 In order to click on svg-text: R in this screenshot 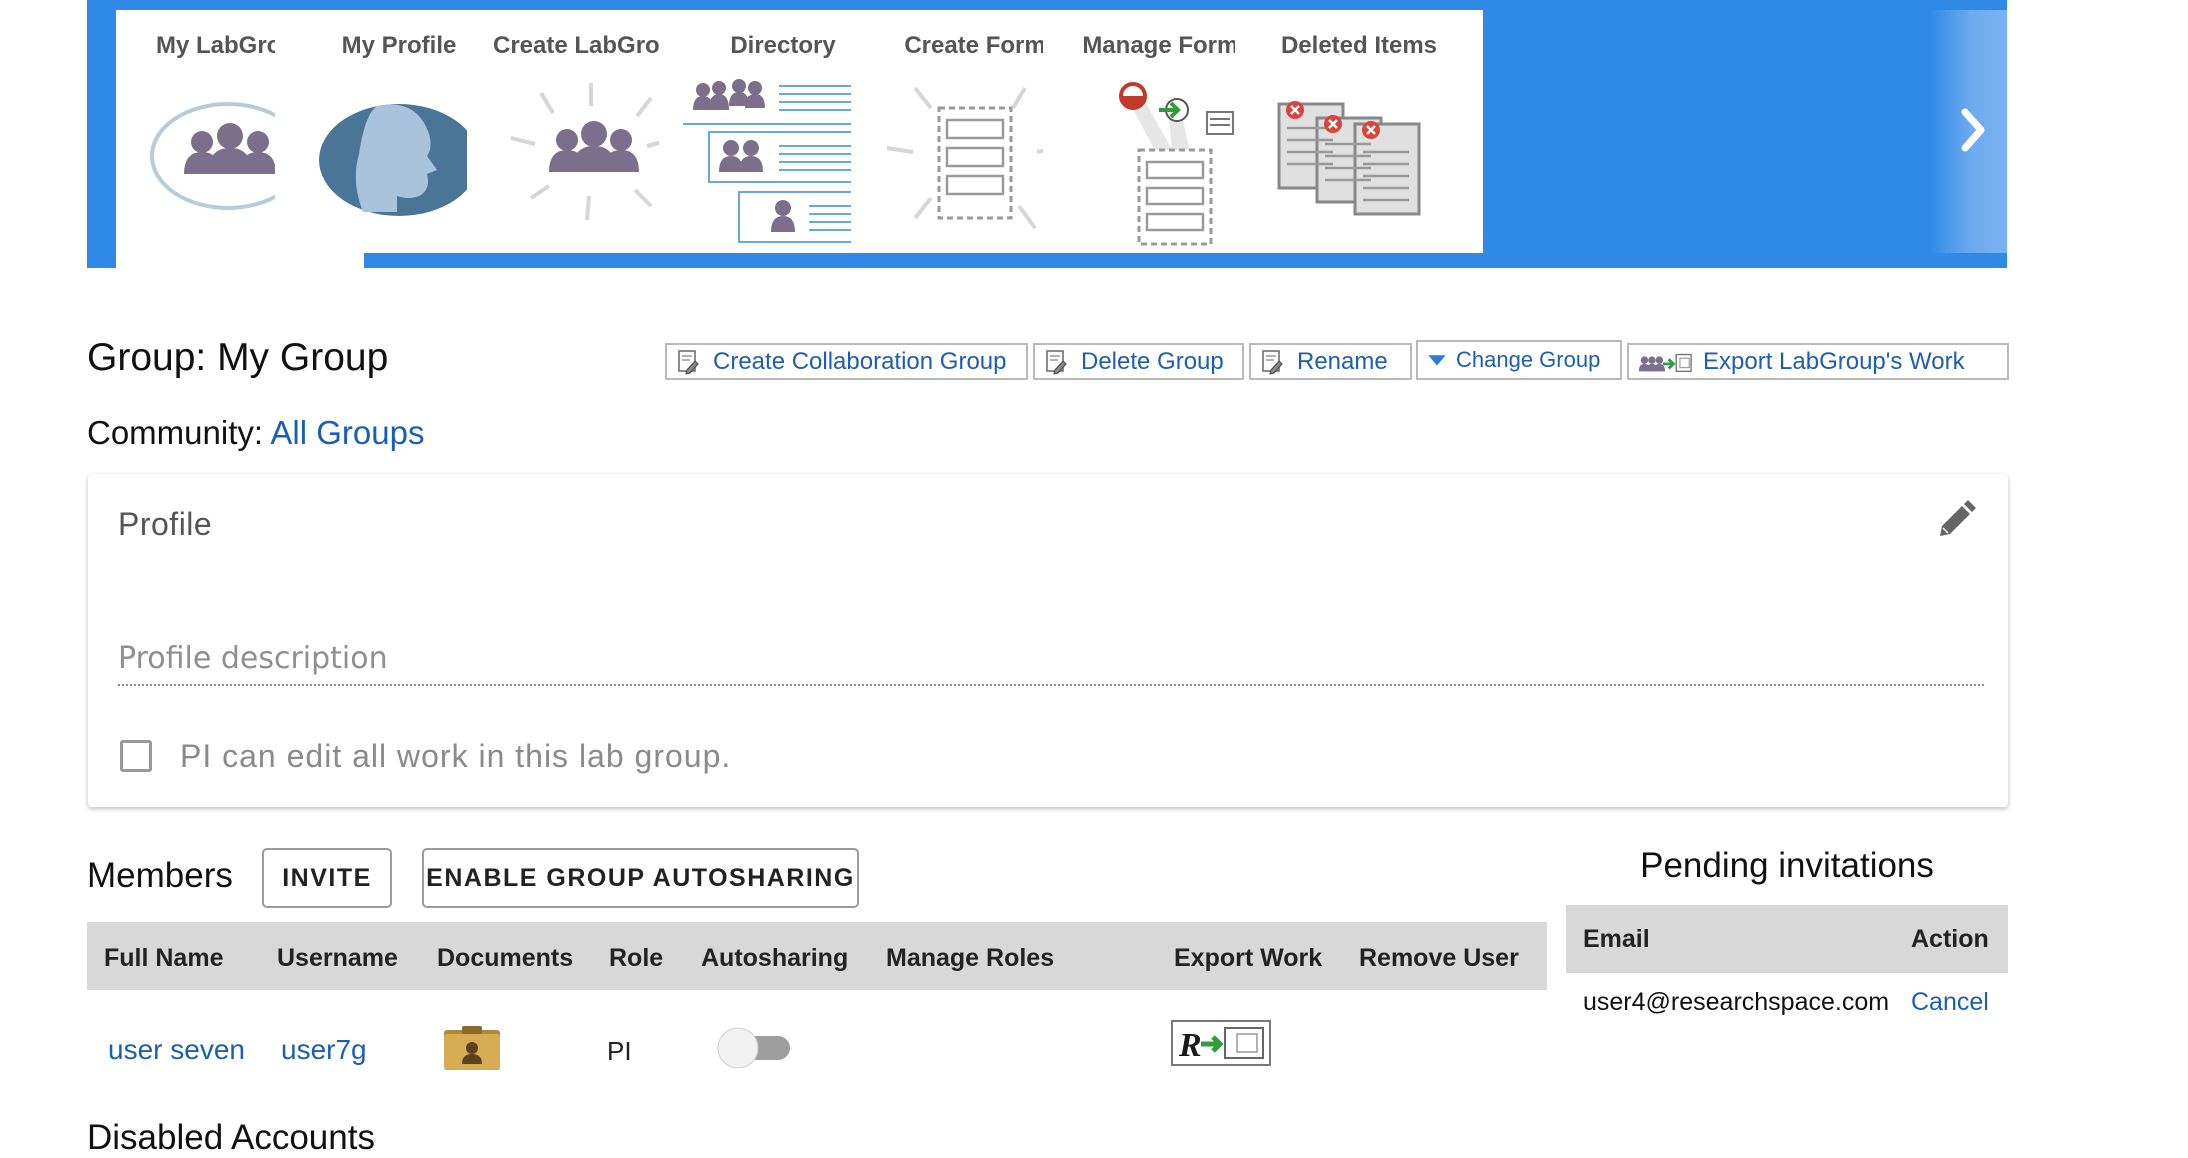, I will do `click(1190, 1045)`.